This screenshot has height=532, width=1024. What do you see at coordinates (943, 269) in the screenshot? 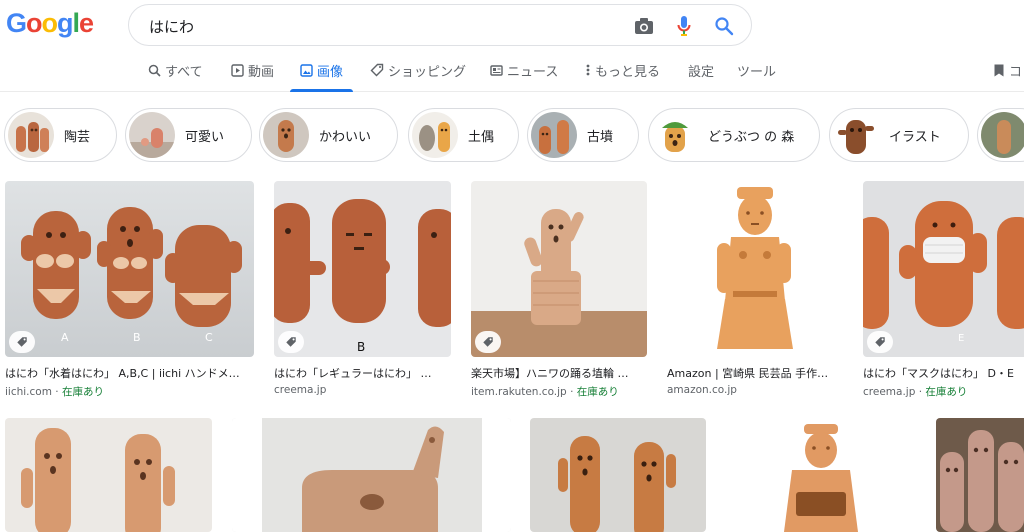
I see `result-image: E` at bounding box center [943, 269].